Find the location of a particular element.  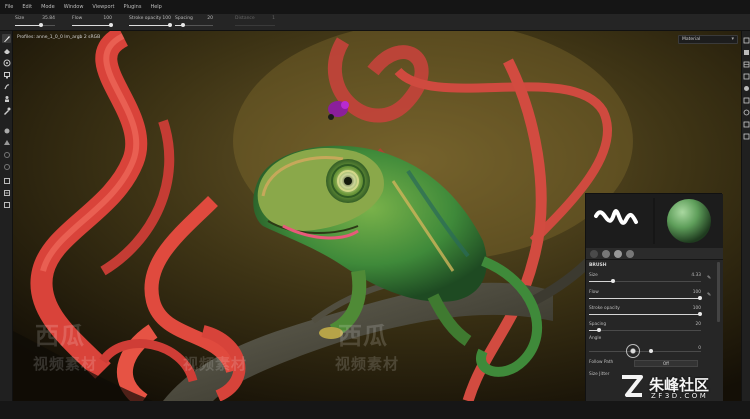

brush-stroke-opacity-label: Stroke opacity is located at coordinates (604, 308).